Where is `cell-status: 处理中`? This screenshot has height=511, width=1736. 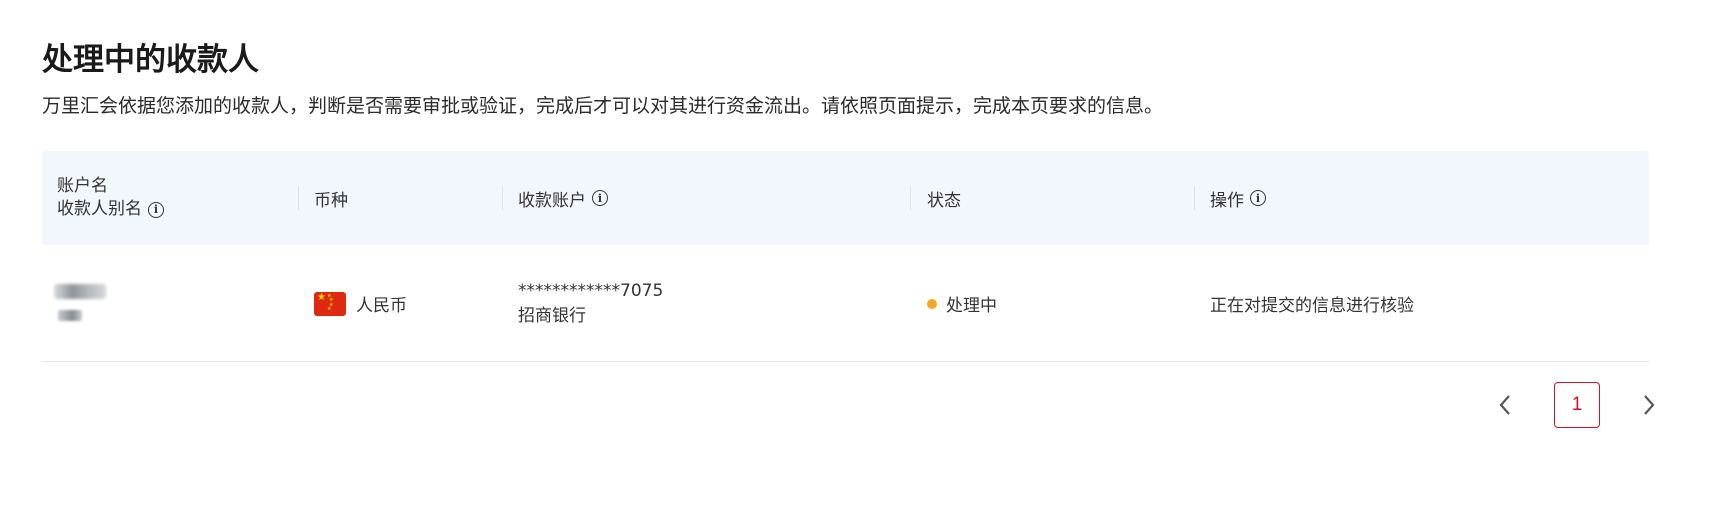
cell-status: 处理中 is located at coordinates (962, 303).